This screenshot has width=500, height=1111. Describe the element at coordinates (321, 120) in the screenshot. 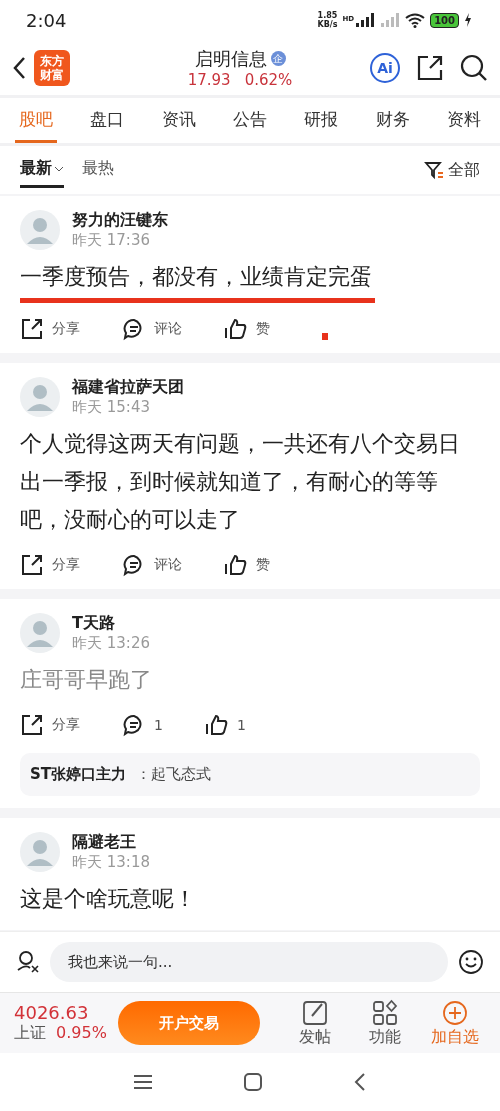

I see `tab: 研报` at that location.